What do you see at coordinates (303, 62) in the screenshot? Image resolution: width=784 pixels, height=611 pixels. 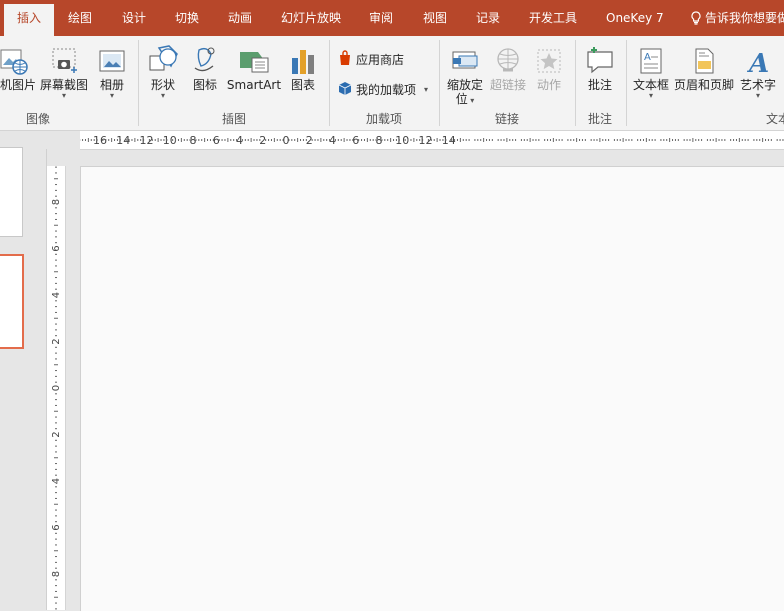 I see `chart-icon` at bounding box center [303, 62].